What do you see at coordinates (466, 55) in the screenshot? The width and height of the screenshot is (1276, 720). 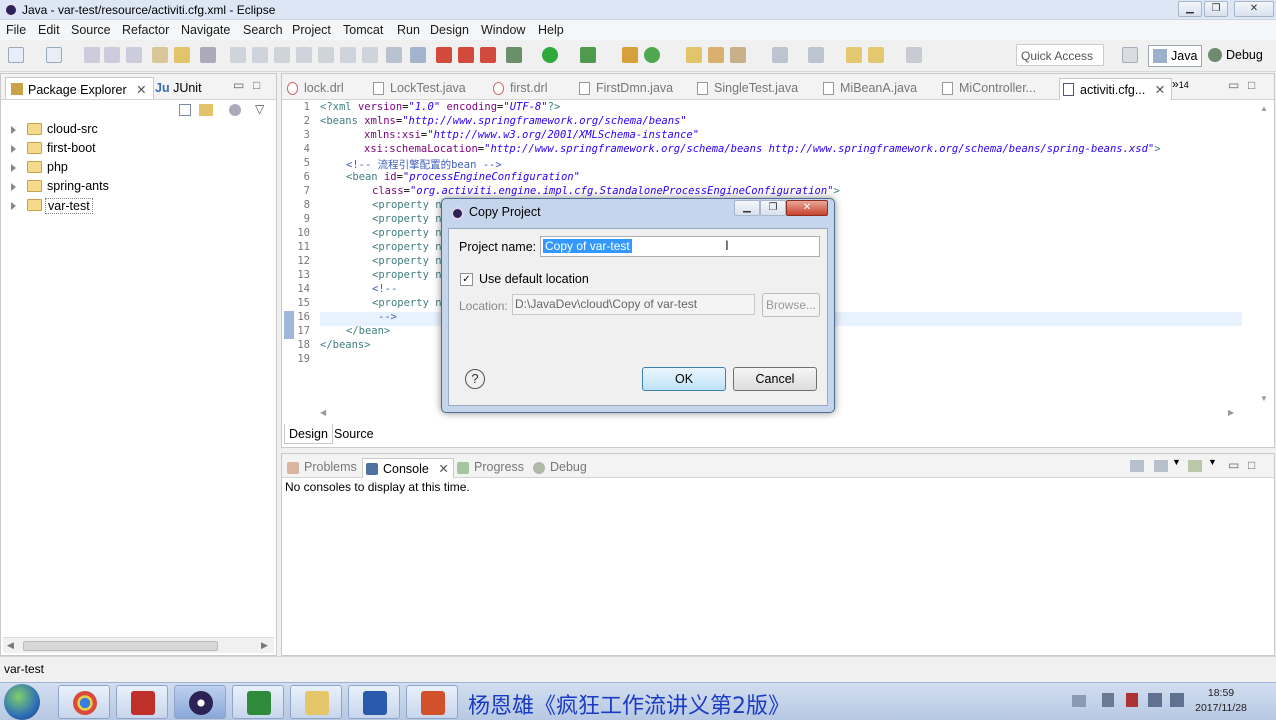 I see `tomcat-stop-icon` at bounding box center [466, 55].